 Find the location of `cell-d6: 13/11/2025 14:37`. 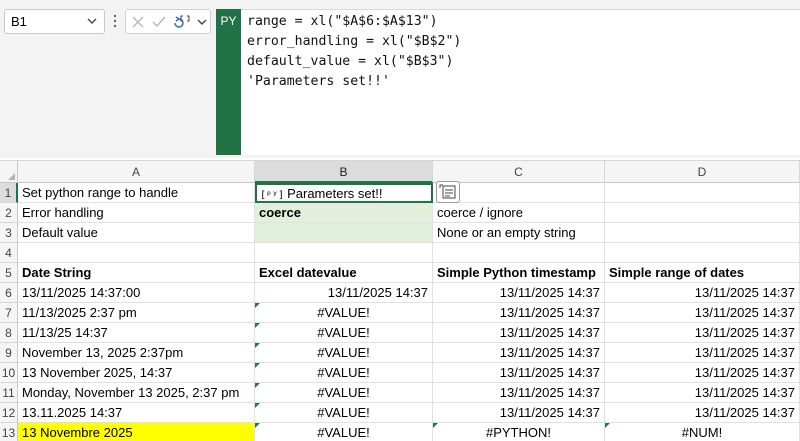

cell-d6: 13/11/2025 14:37 is located at coordinates (702, 293).